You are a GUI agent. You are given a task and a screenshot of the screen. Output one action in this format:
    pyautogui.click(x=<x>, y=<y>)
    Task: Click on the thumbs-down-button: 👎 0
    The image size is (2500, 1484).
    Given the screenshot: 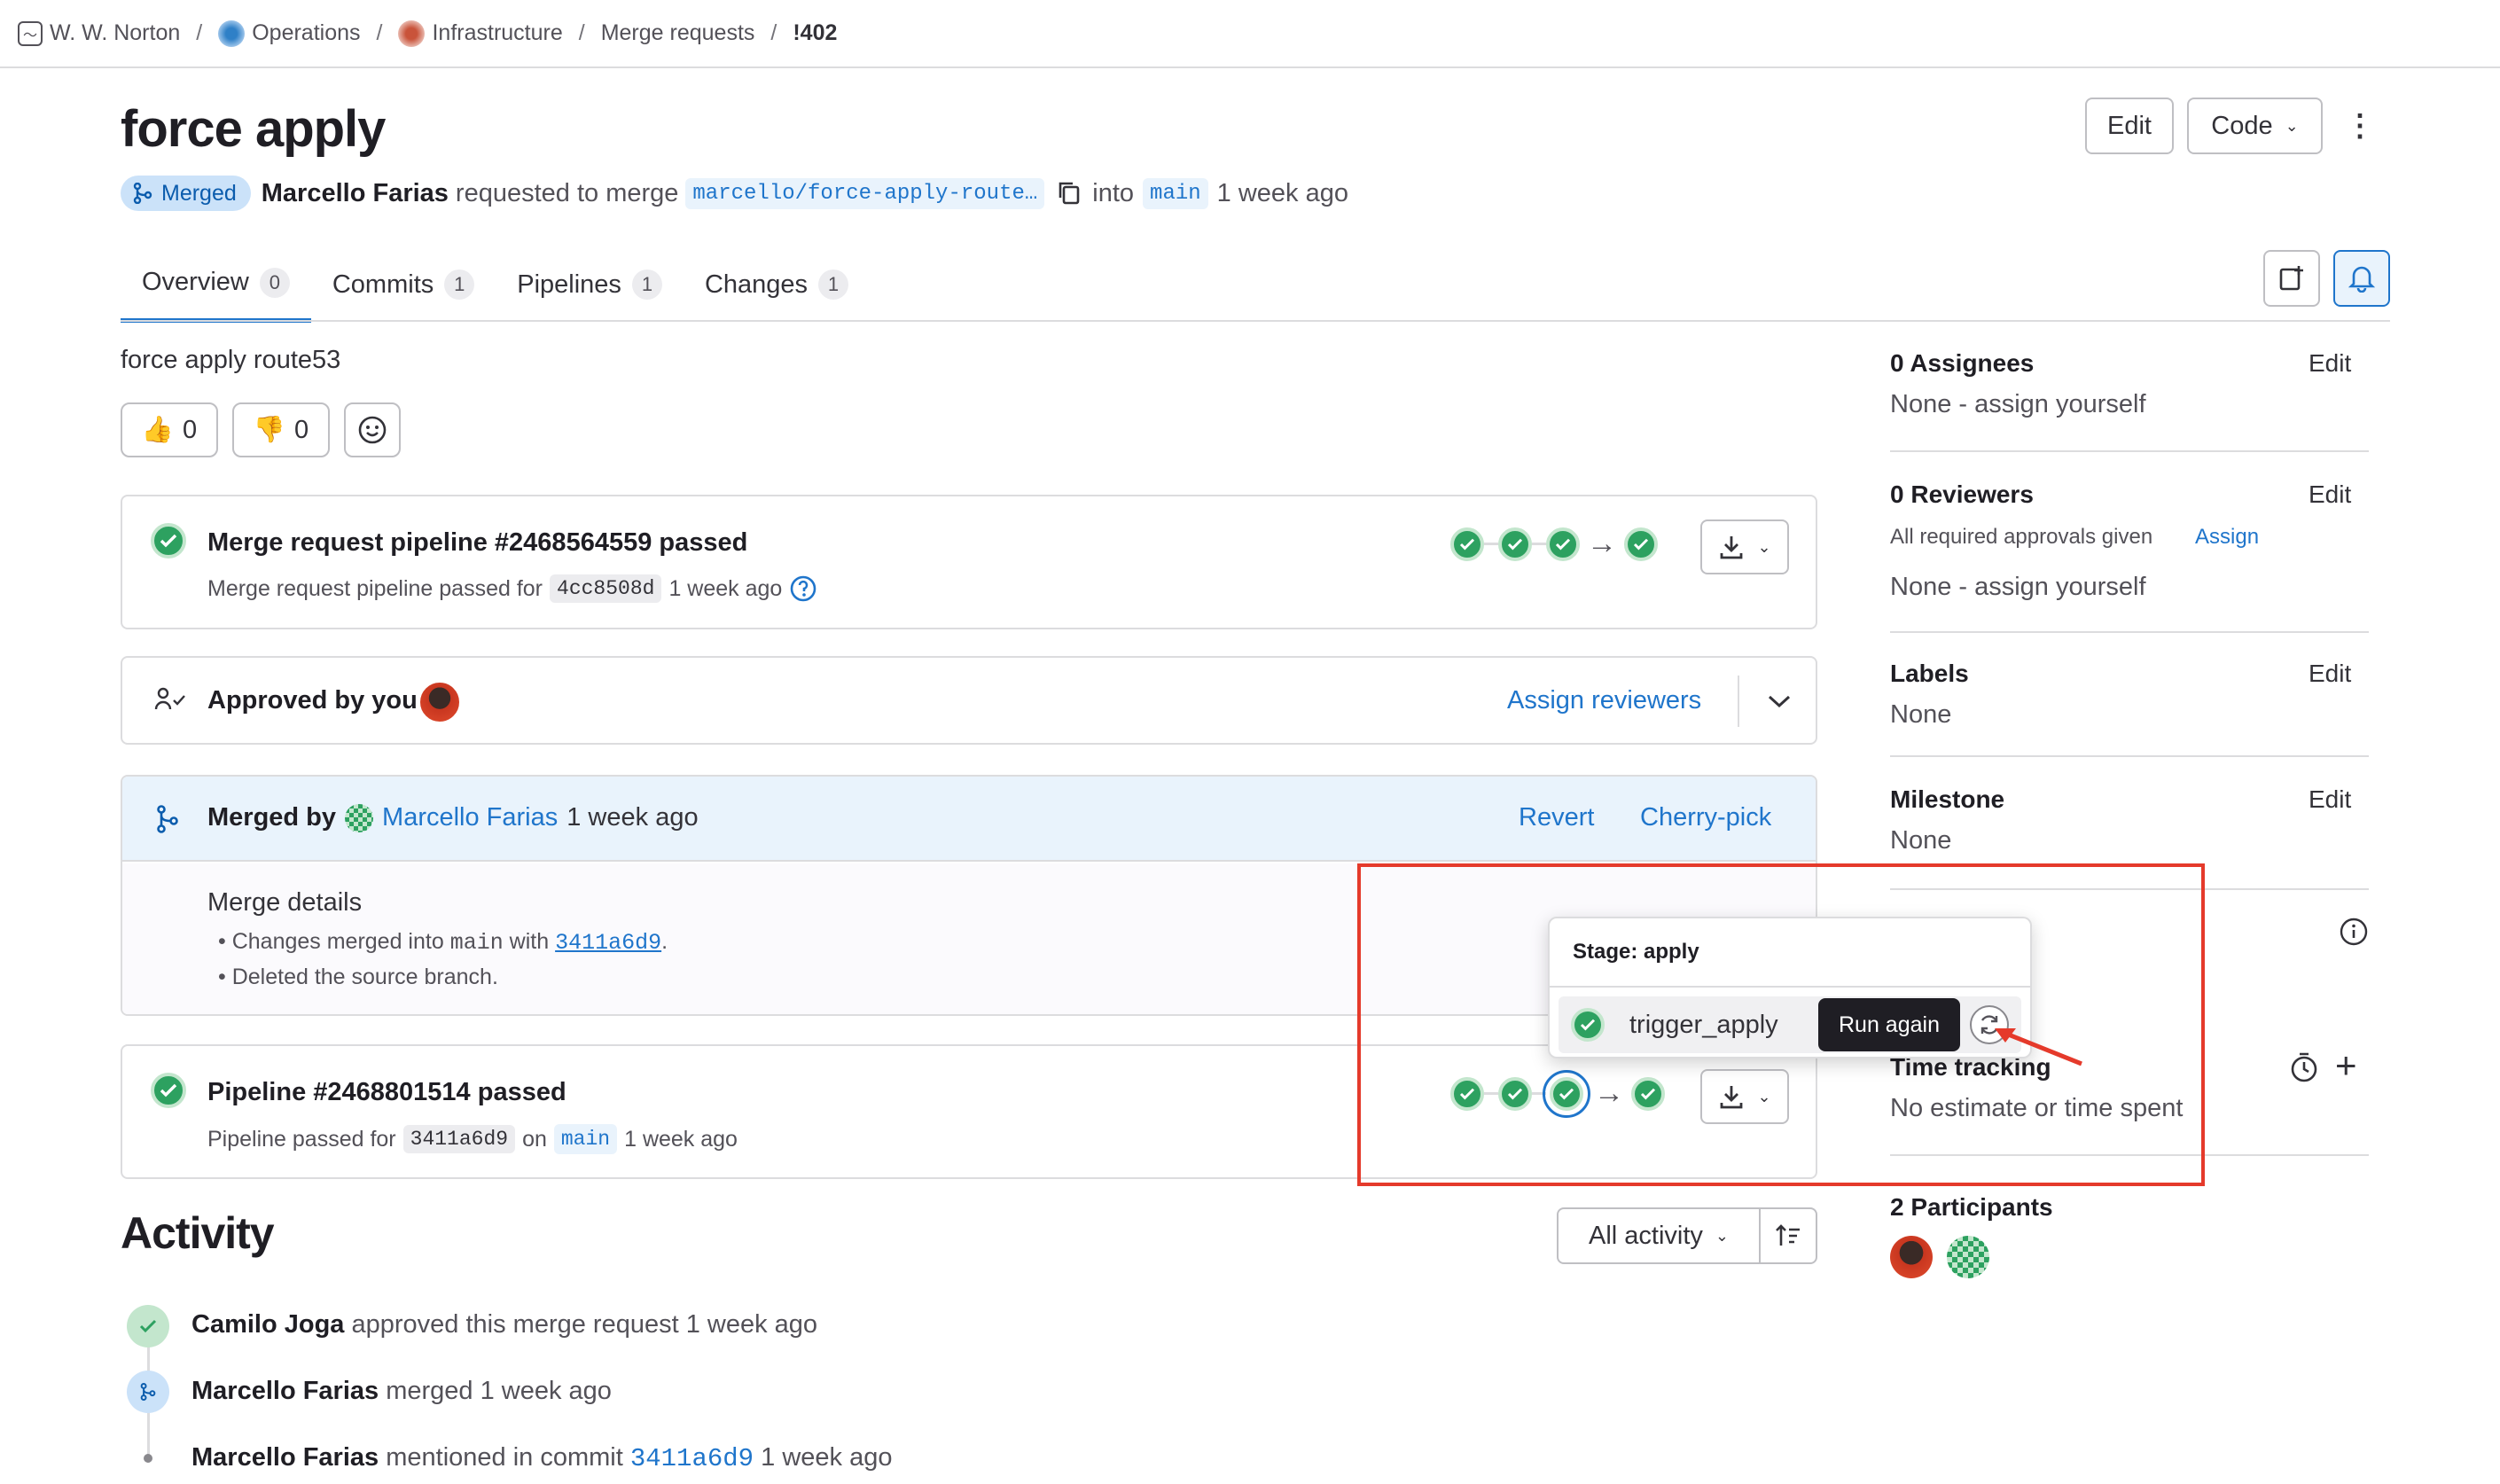 What is the action you would take?
    pyautogui.click(x=281, y=429)
    